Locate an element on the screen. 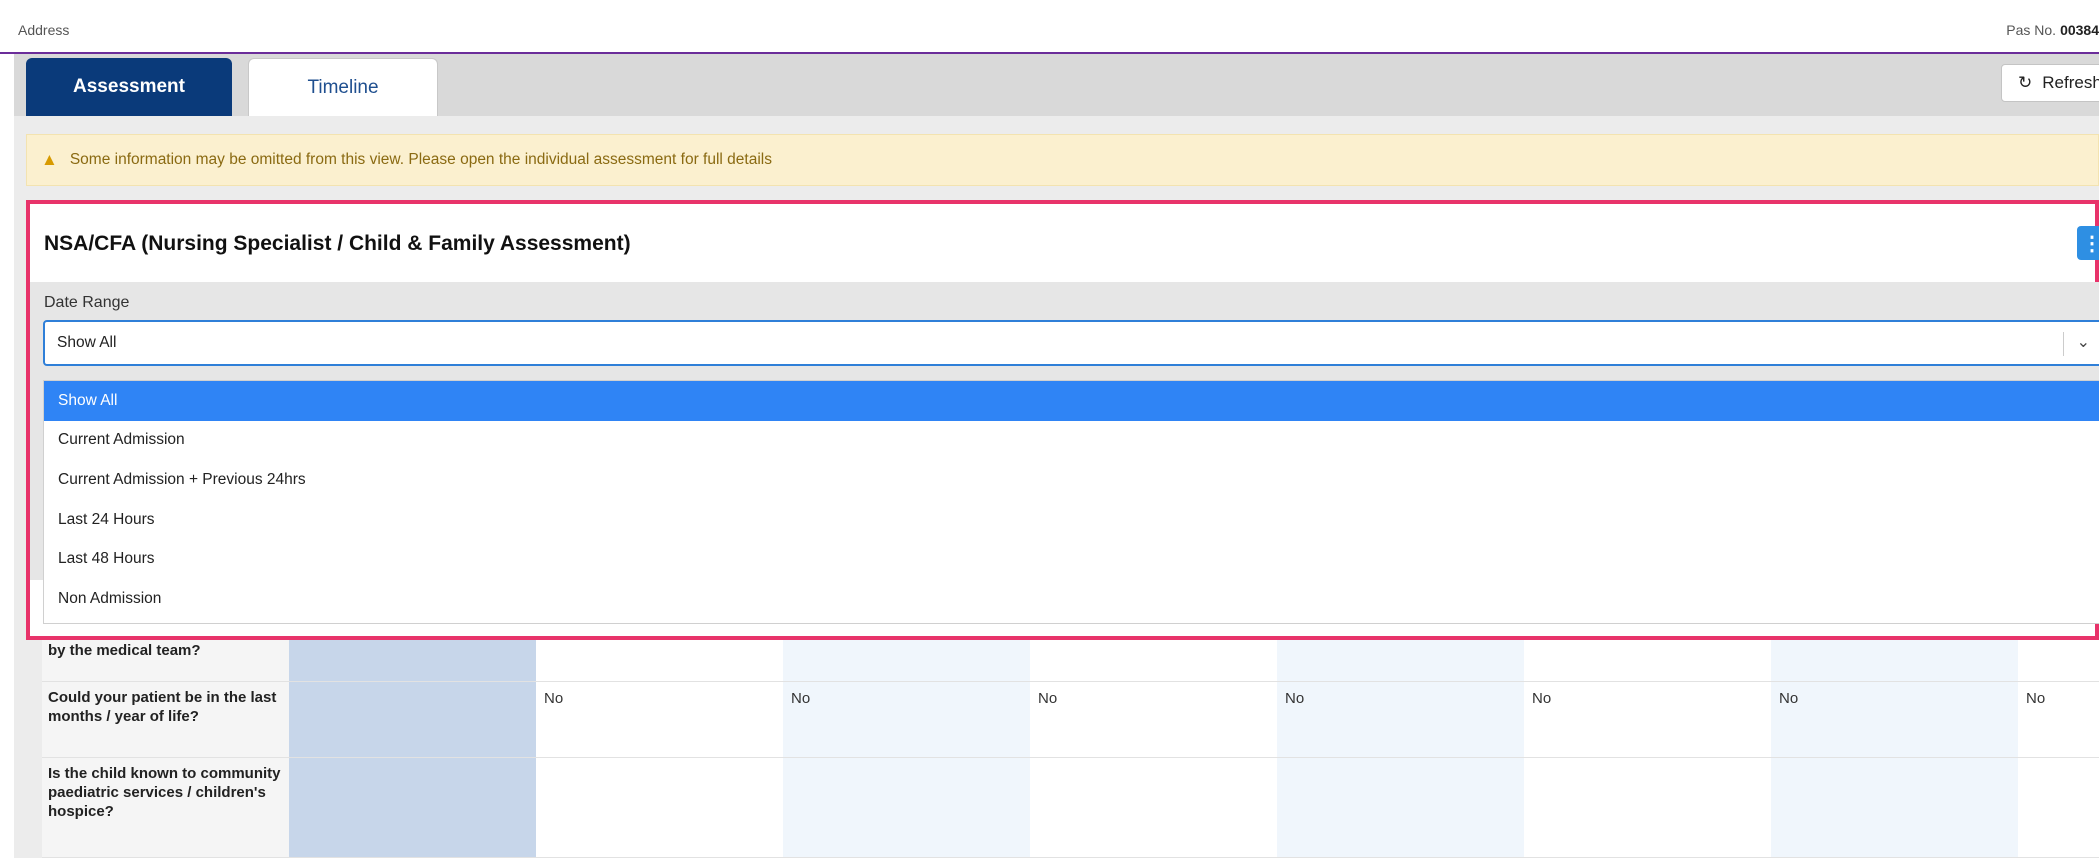 The height and width of the screenshot is (858, 2099). option-show-all: Show All is located at coordinates (1071, 401).